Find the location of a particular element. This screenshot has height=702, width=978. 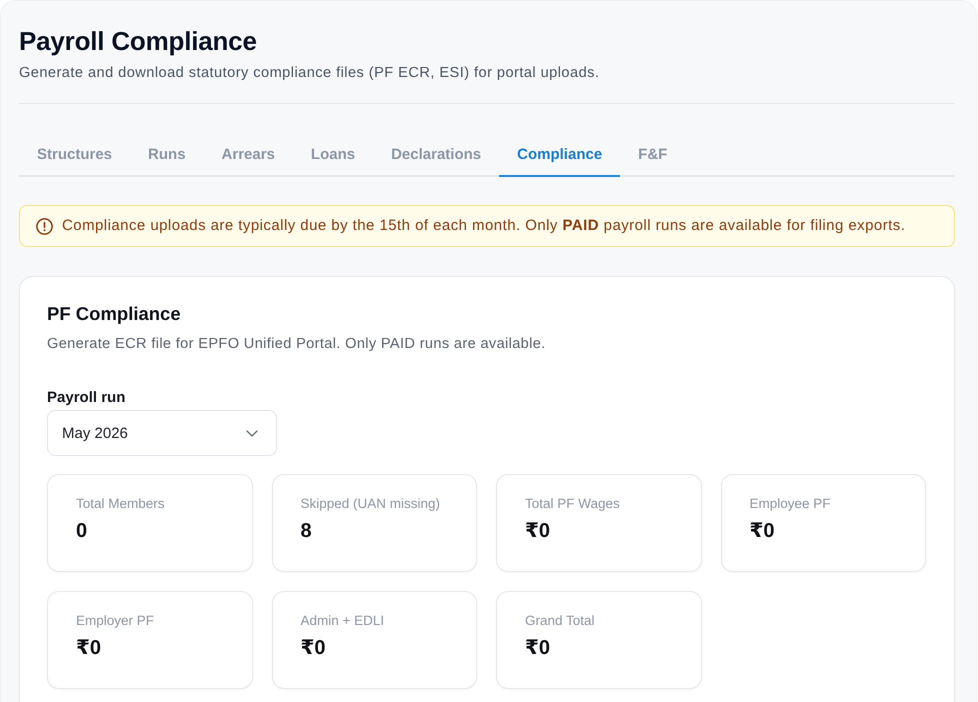

tab: F&F is located at coordinates (653, 155).